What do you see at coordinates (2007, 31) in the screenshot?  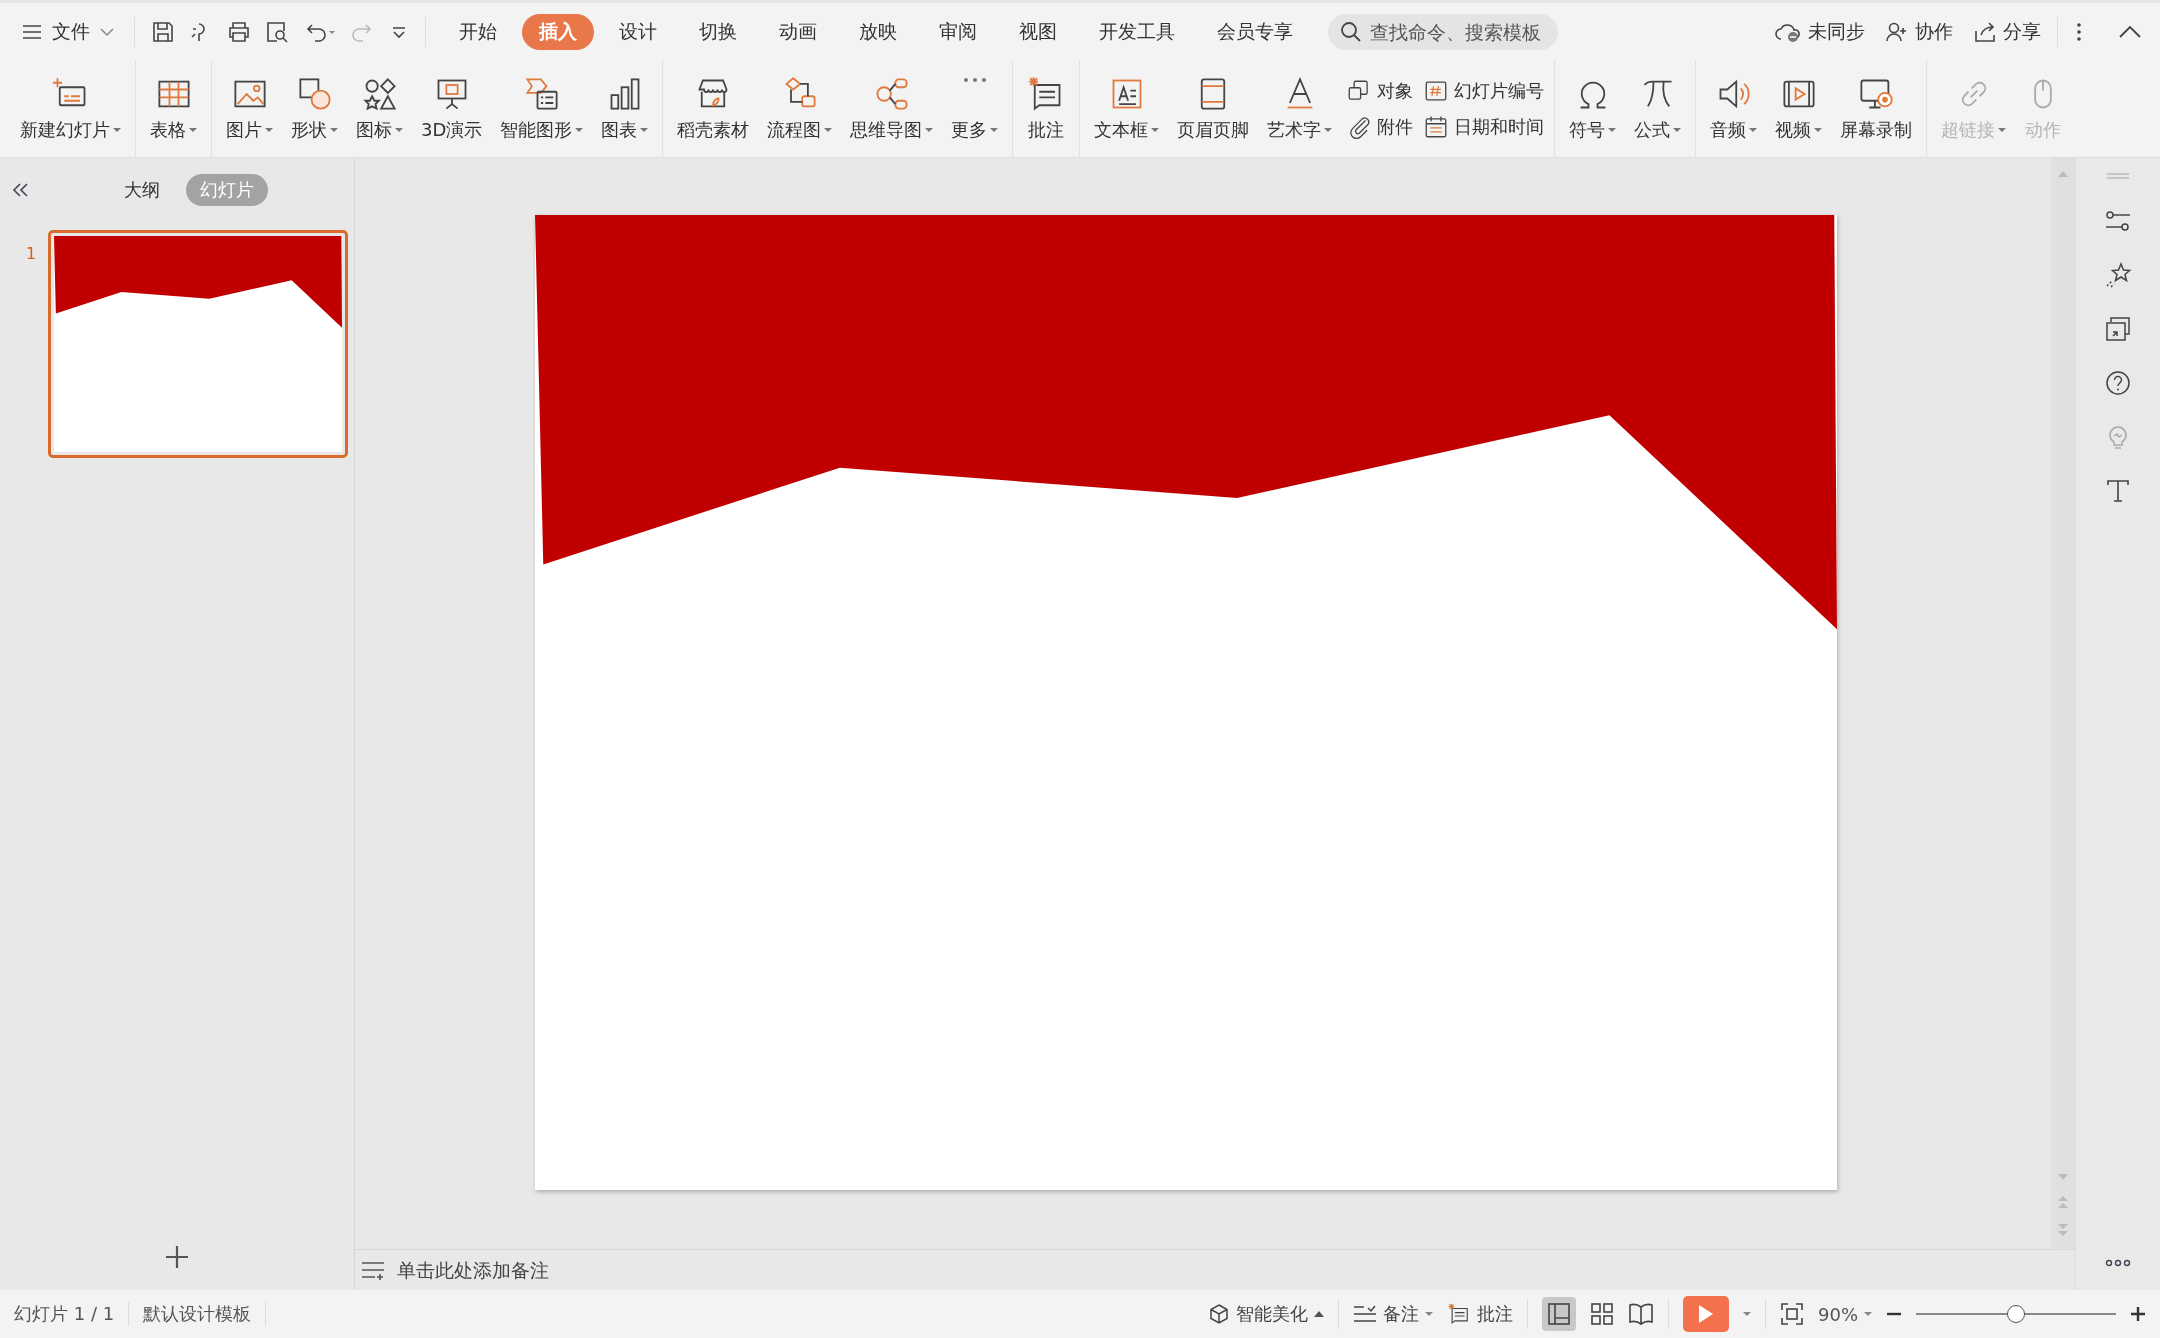 I see `share-button: 分享` at bounding box center [2007, 31].